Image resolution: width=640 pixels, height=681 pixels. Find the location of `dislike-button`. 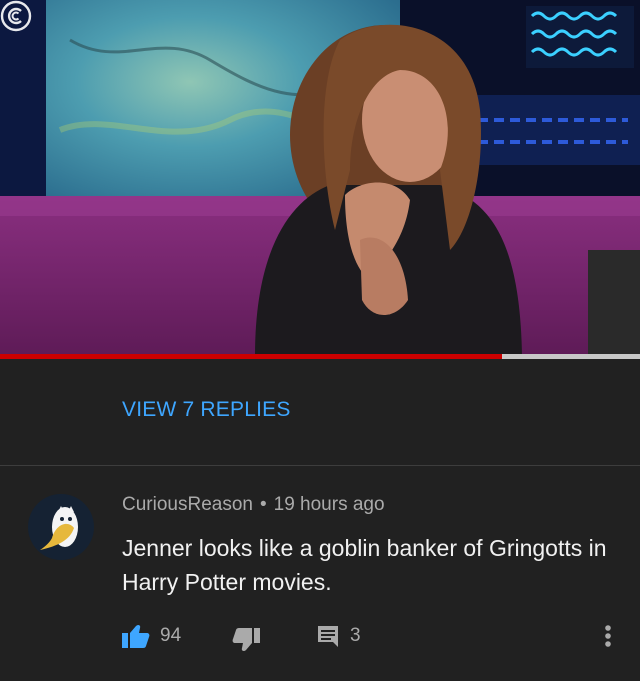

dislike-button is located at coordinates (246, 640).